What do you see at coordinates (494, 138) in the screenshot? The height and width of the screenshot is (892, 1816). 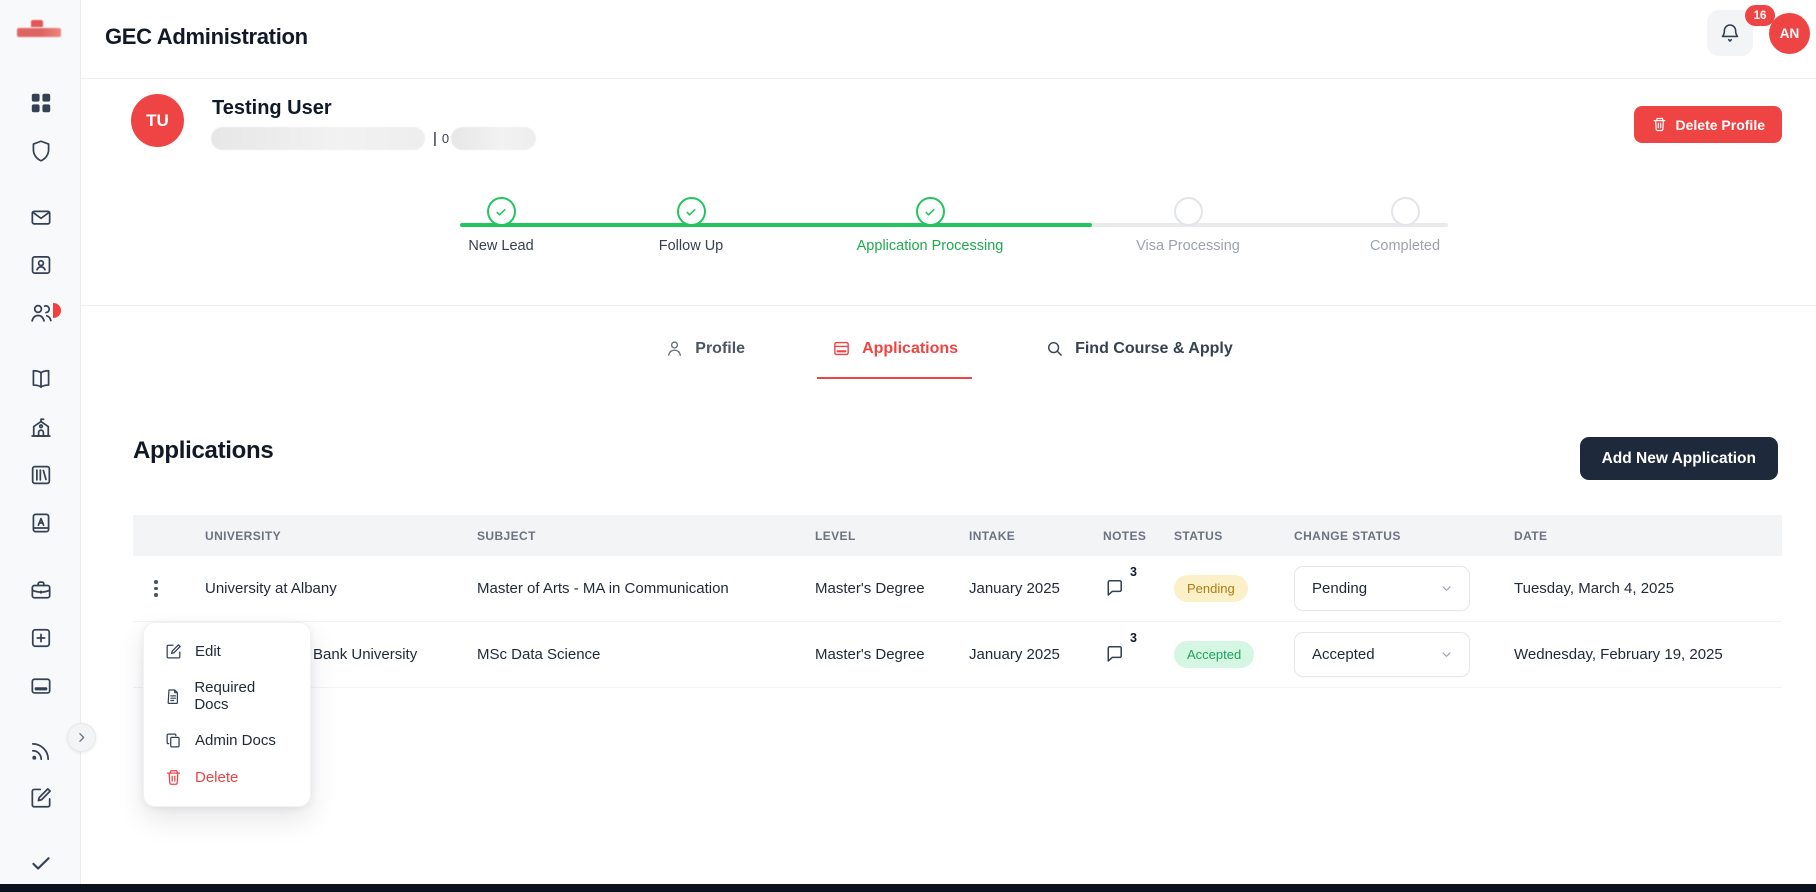 I see `masked-phone` at bounding box center [494, 138].